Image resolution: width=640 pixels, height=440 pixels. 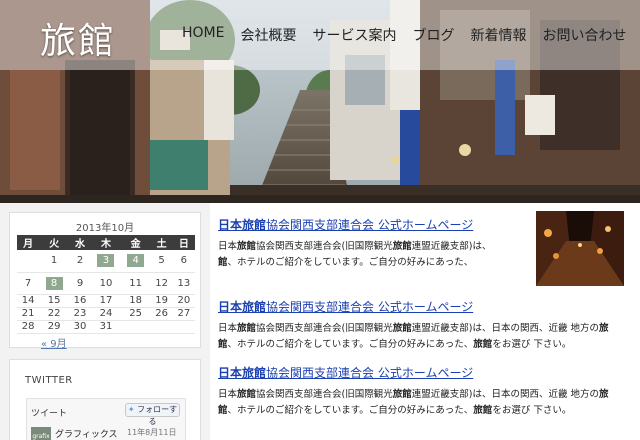 What do you see at coordinates (54, 301) in the screenshot?
I see `calendar-day: 15` at bounding box center [54, 301].